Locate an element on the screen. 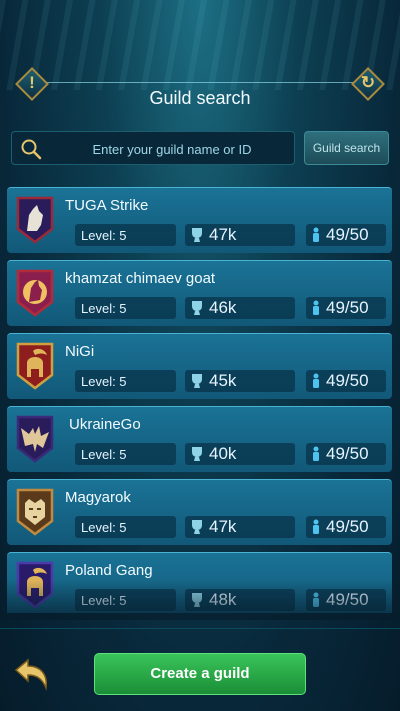 This screenshot has width=400, height=711. guild-card: UkraineGo Level: 5 40k 49/50 is located at coordinates (199, 439).